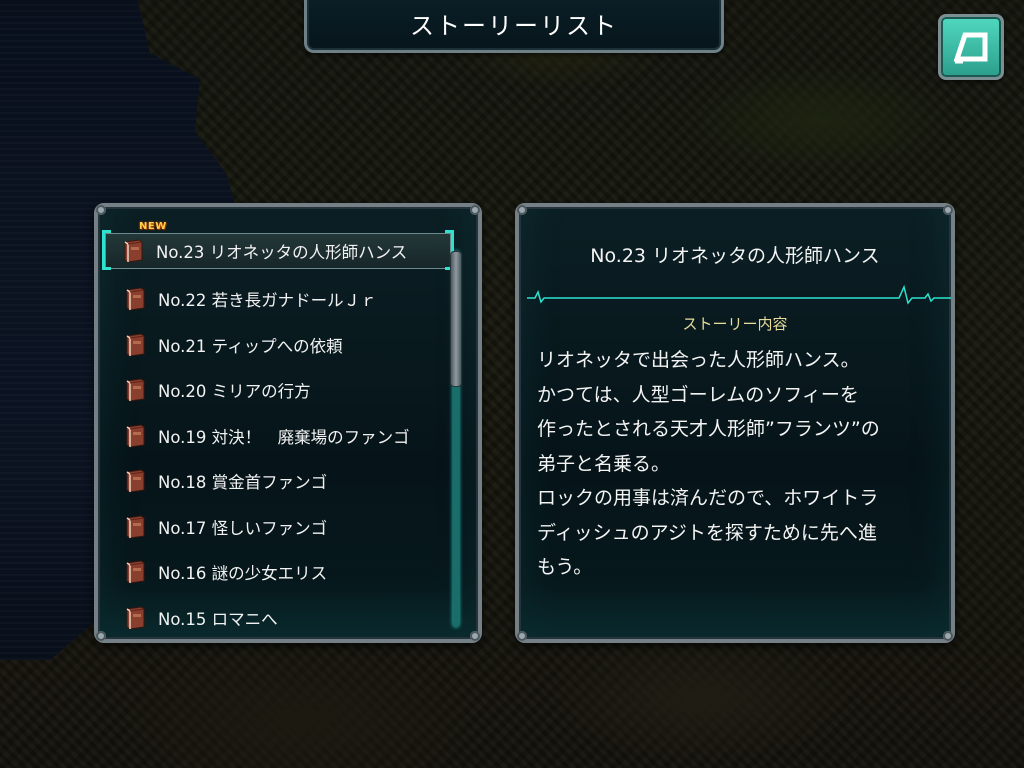 The height and width of the screenshot is (768, 1024). I want to click on list-item: No.16 謎の少女エリス, so click(278, 573).